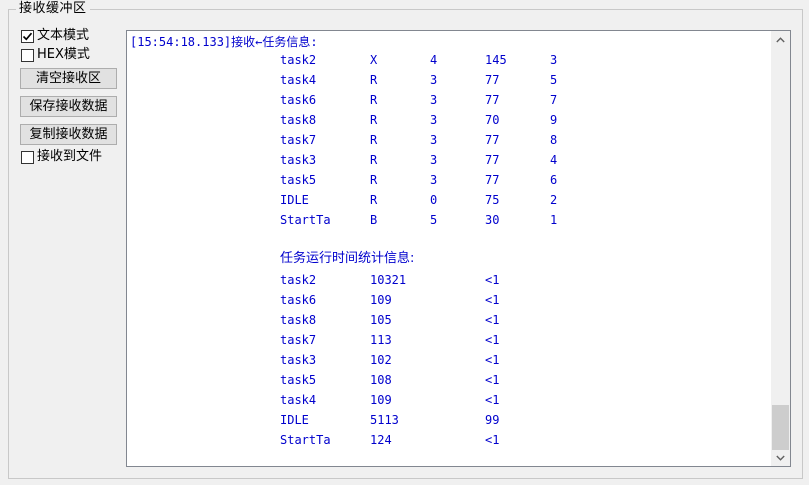  Describe the element at coordinates (381, 380) in the screenshot. I see `stats-cell-run-time: 108` at that location.